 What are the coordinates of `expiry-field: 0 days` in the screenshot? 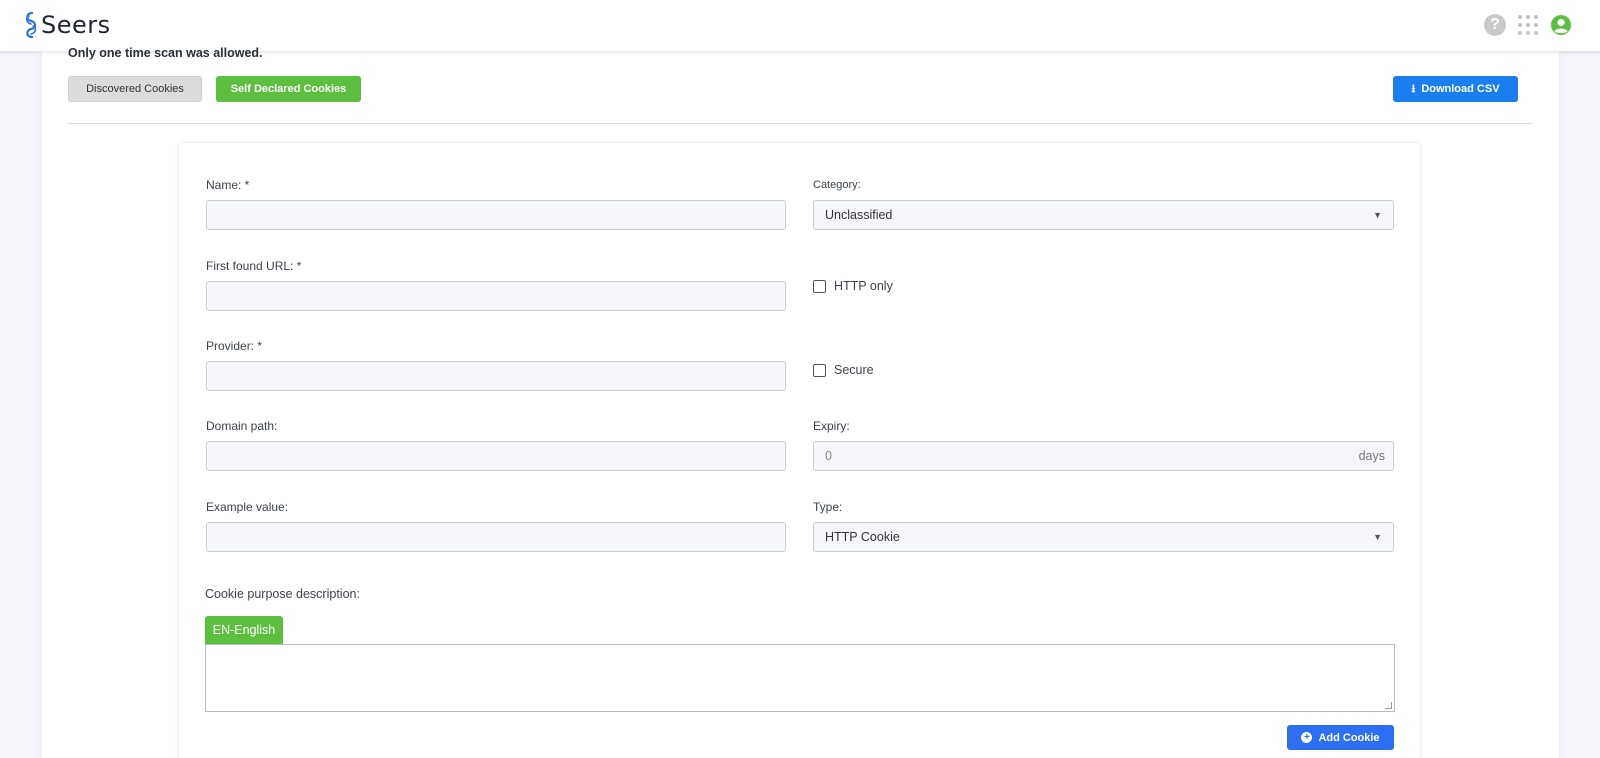 It's located at (1103, 456).